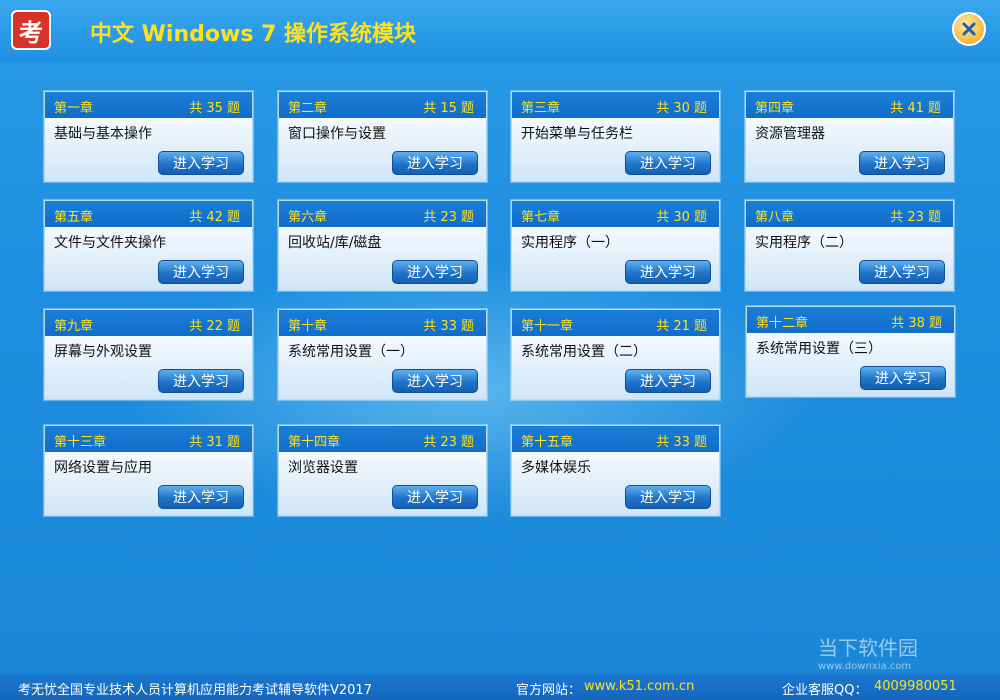  What do you see at coordinates (615, 105) in the screenshot?
I see `chapter-header: 第三章 共 30 题` at bounding box center [615, 105].